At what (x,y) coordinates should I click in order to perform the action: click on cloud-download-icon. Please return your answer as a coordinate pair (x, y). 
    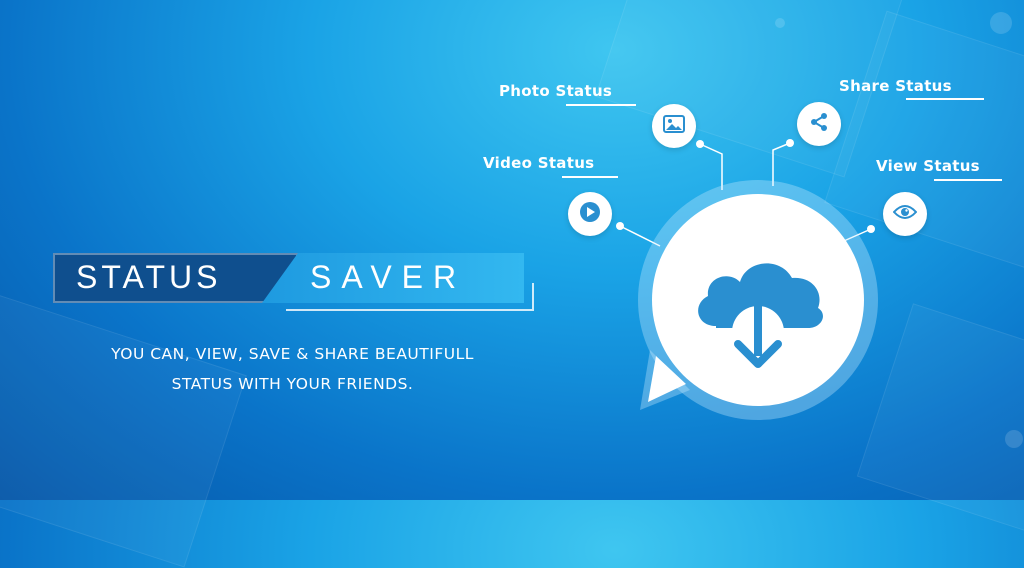
    Looking at the image, I should click on (758, 312).